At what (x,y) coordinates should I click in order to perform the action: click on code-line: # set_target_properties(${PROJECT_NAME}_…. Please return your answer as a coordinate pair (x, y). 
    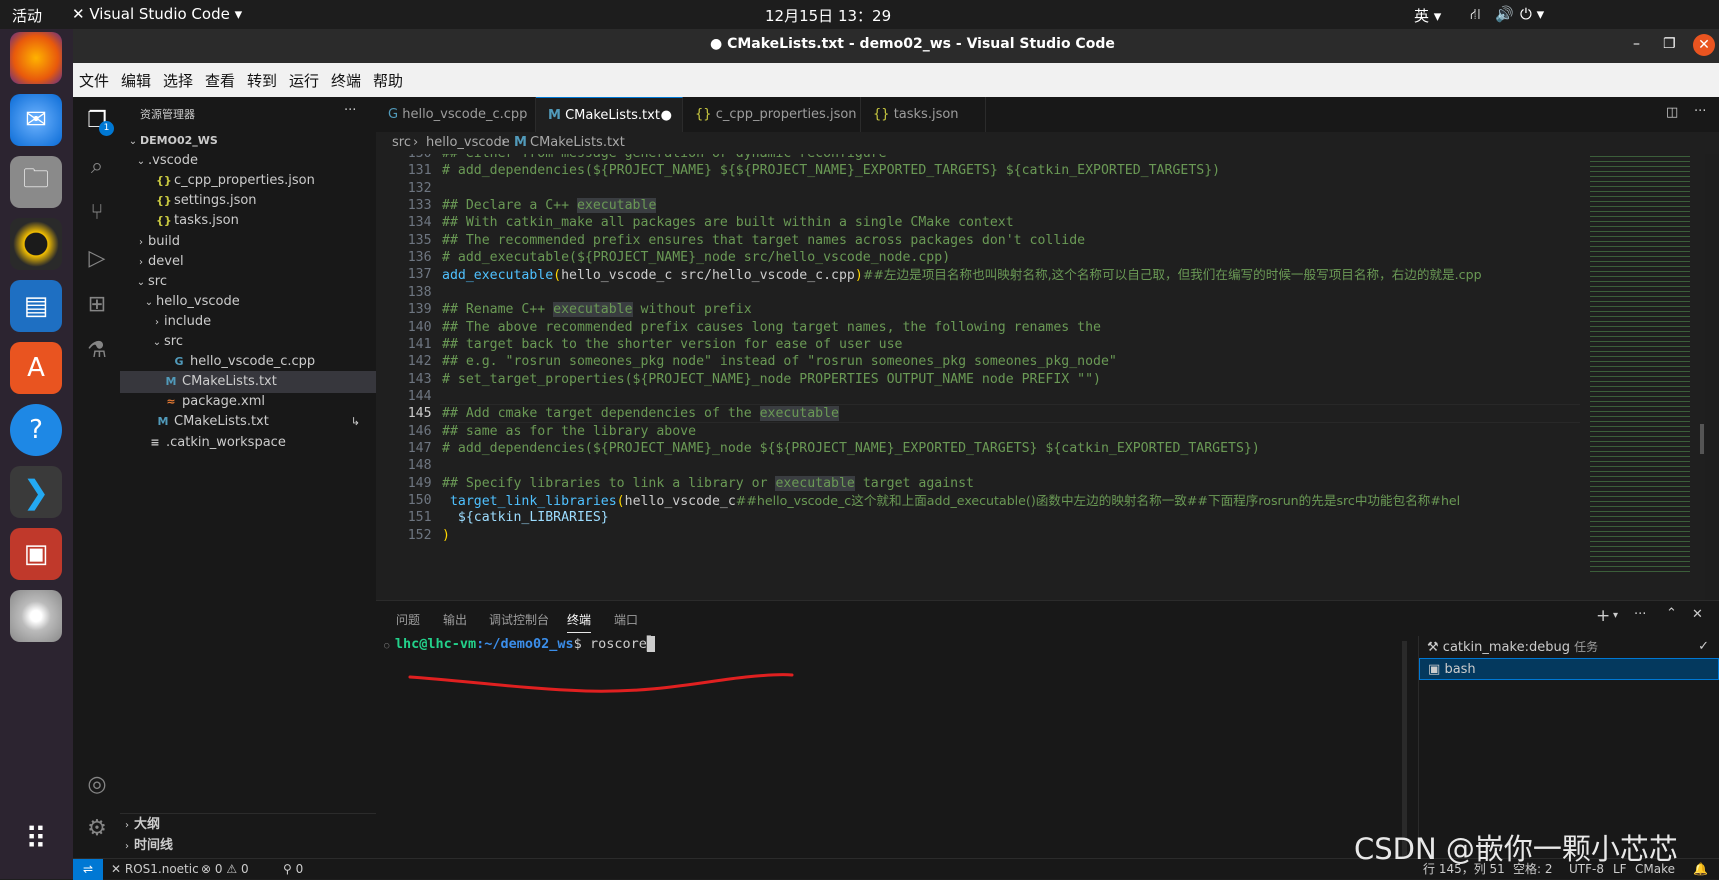
    Looking at the image, I should click on (771, 379).